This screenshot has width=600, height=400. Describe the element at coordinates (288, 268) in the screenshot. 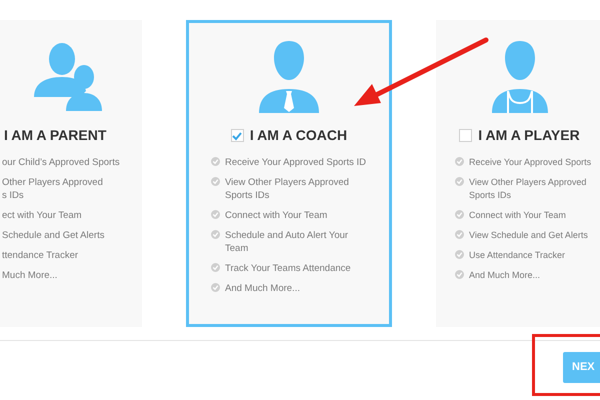

I see `feature-text: Track Your Teams Attendance` at that location.